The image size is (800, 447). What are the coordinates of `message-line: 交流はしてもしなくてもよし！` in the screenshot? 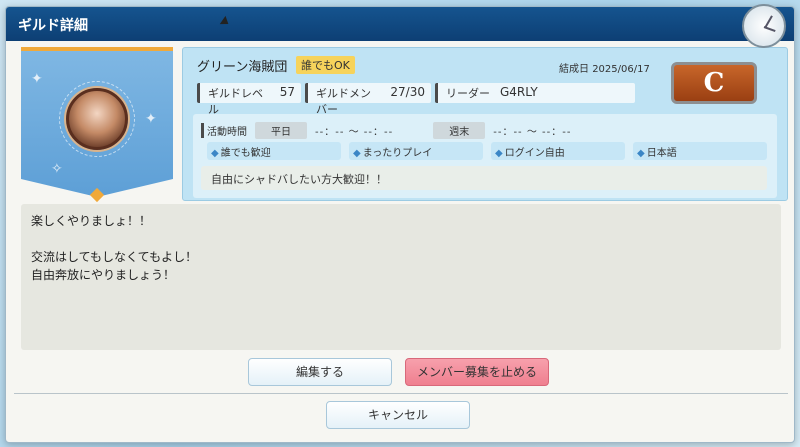 It's located at (114, 257).